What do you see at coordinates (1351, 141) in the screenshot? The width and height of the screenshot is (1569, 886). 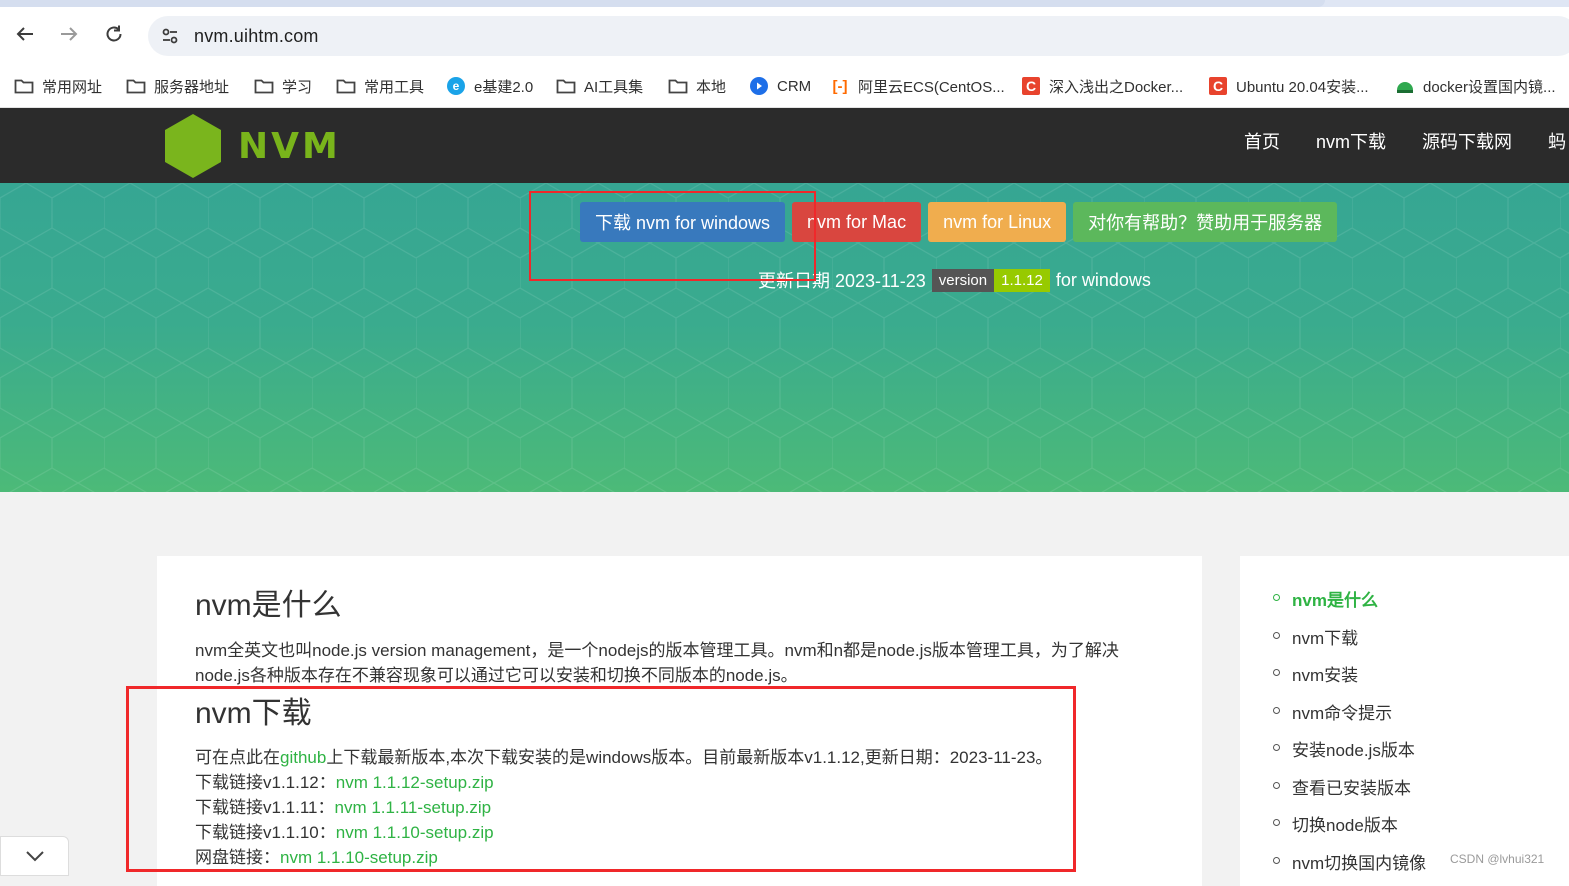 I see `nav-link-nvm-download: nvm下载` at bounding box center [1351, 141].